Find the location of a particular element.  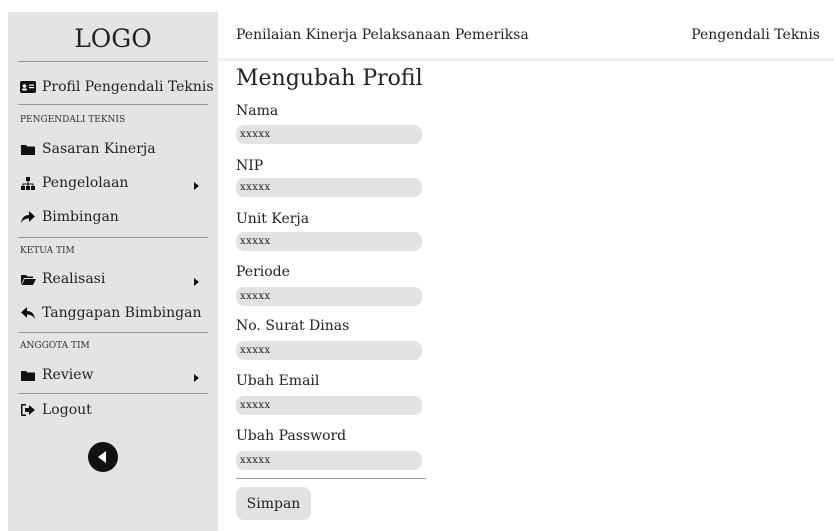

sidebar-item-bimbingan: Bimbingan is located at coordinates (69, 217).